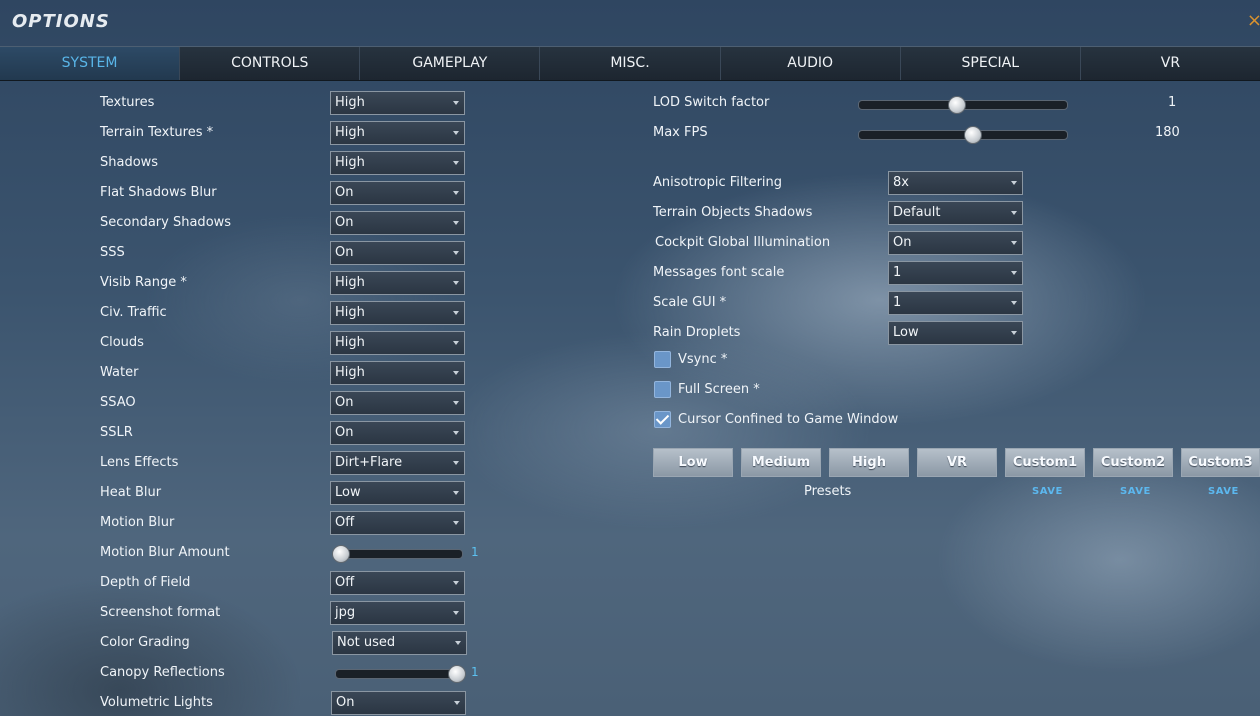 Image resolution: width=1260 pixels, height=716 pixels. Describe the element at coordinates (711, 102) in the screenshot. I see `setting-label: LOD Switch factor` at that location.